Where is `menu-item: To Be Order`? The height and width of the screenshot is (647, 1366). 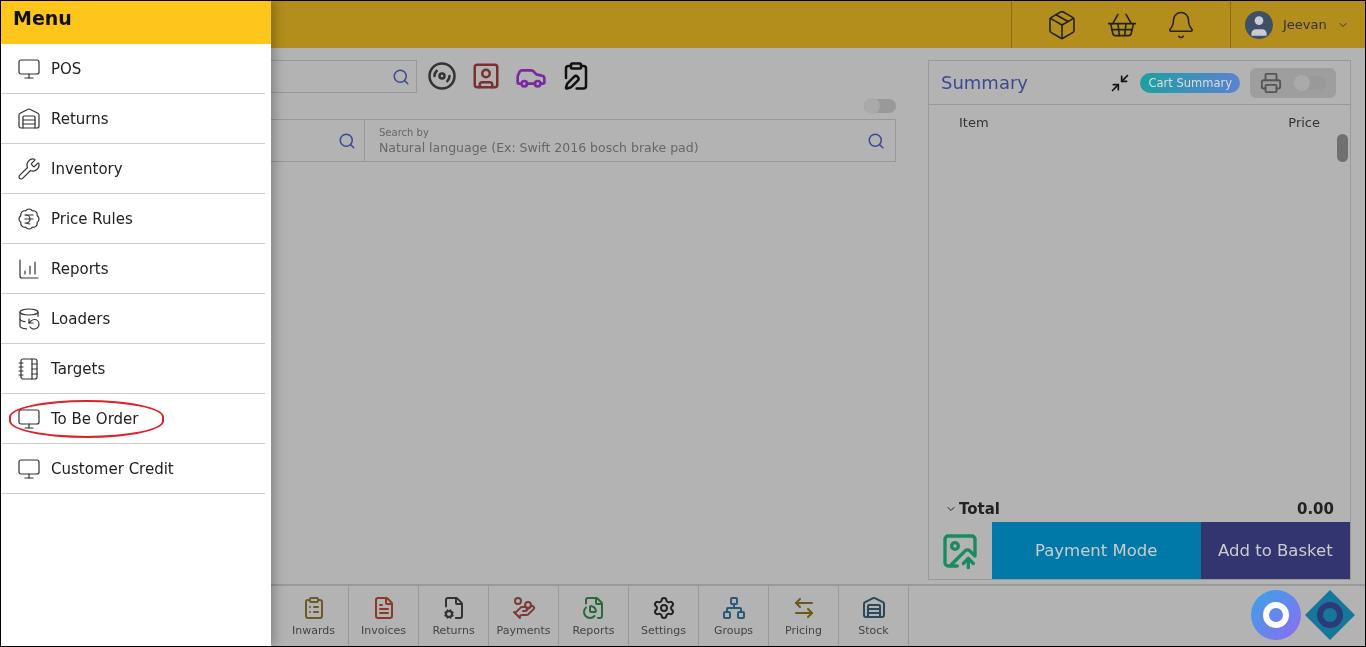 menu-item: To Be Order is located at coordinates (87, 418).